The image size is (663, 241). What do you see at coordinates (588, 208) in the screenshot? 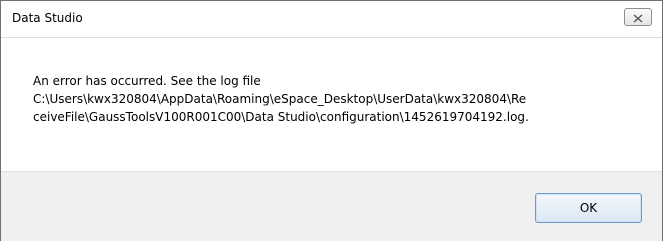
I see `ok-button: OK` at bounding box center [588, 208].